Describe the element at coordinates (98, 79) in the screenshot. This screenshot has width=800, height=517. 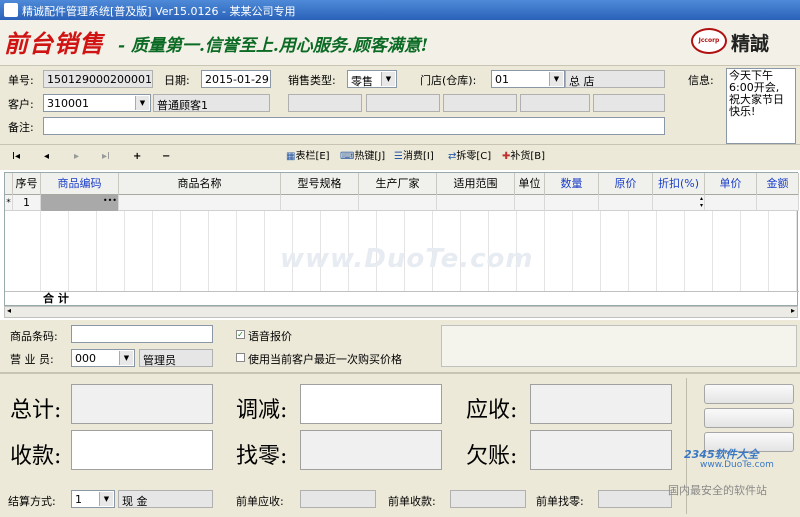
I see `order-no-field: 150129000200001` at that location.